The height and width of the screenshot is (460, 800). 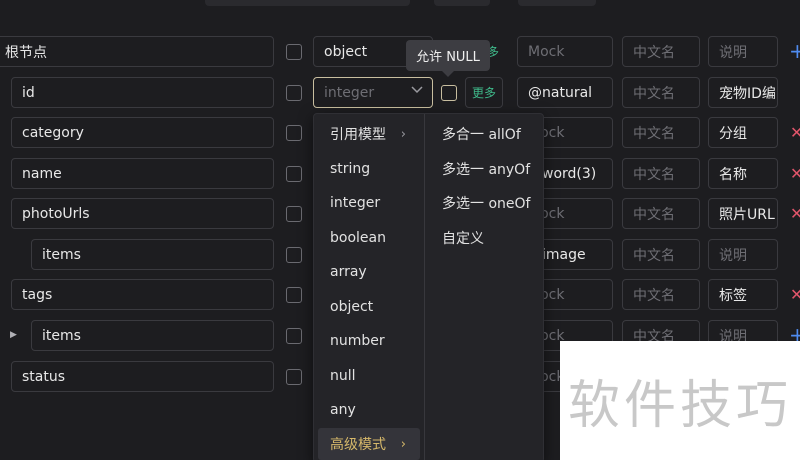 What do you see at coordinates (357, 341) in the screenshot?
I see `menu-item-label: number` at bounding box center [357, 341].